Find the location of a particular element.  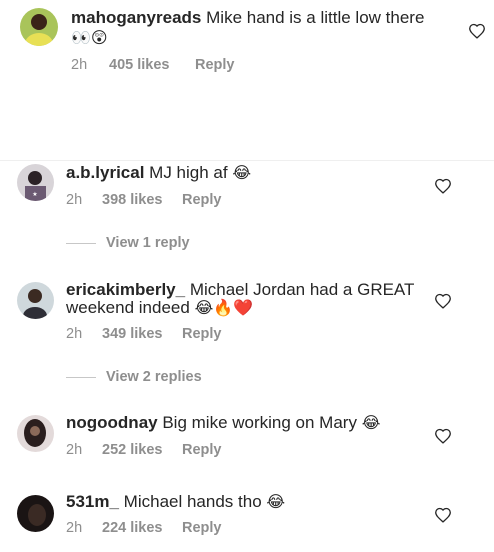

comment-likes: 349 likes is located at coordinates (142, 334).